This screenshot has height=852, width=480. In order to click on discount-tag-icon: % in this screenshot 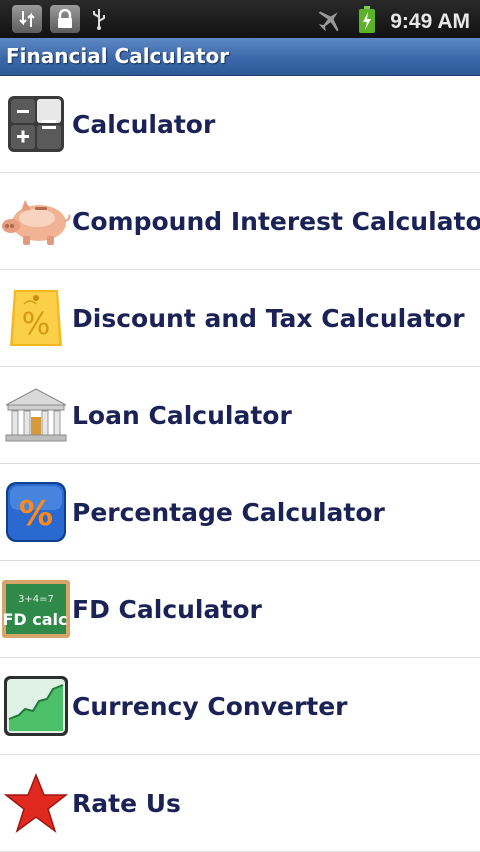, I will do `click(36, 318)`.